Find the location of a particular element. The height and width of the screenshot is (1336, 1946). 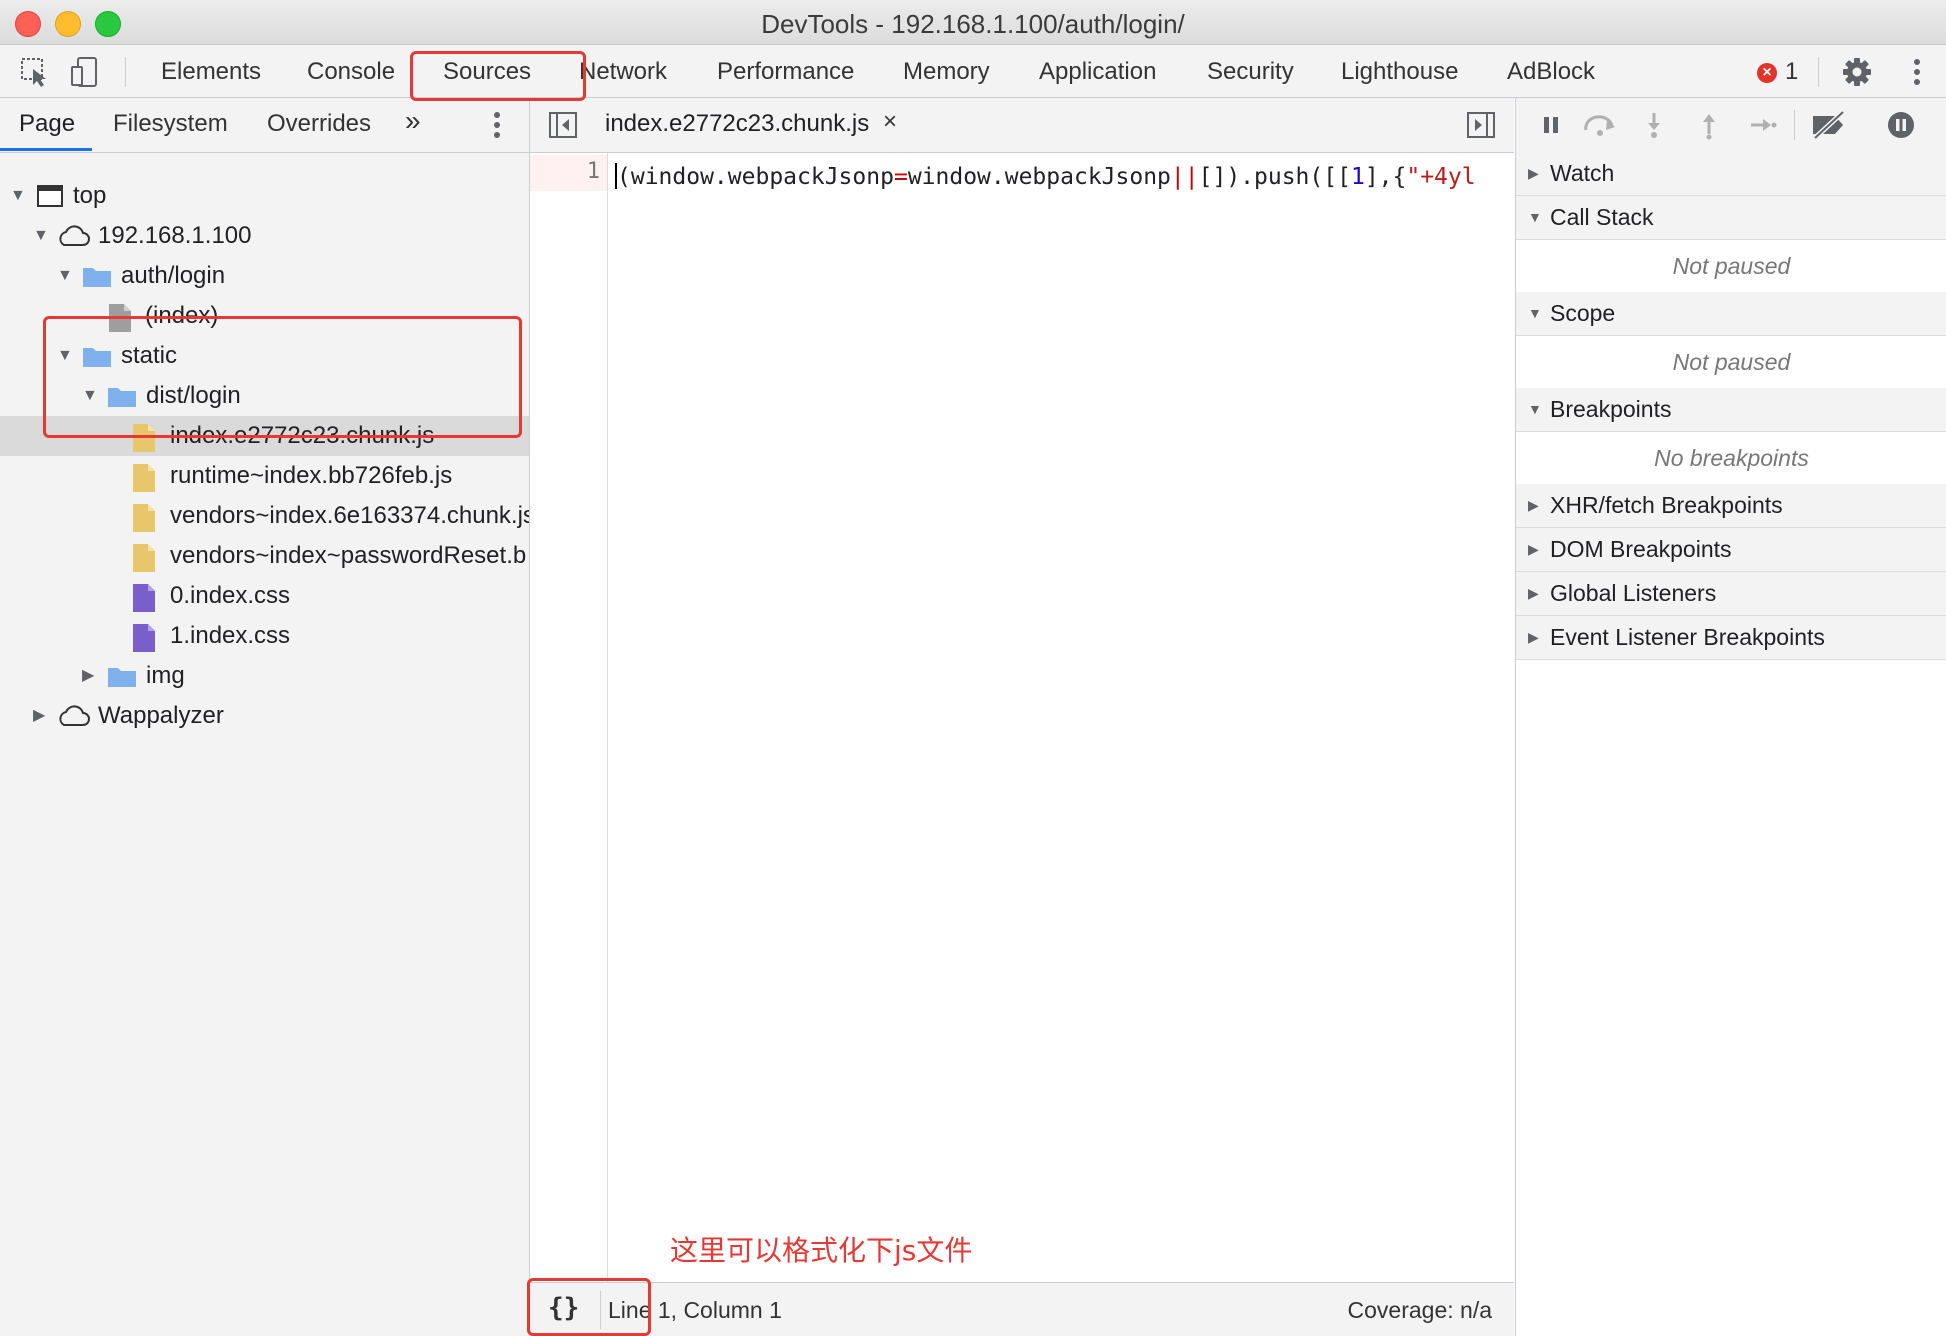

tree-item-file: 0.index.css is located at coordinates (264, 596).